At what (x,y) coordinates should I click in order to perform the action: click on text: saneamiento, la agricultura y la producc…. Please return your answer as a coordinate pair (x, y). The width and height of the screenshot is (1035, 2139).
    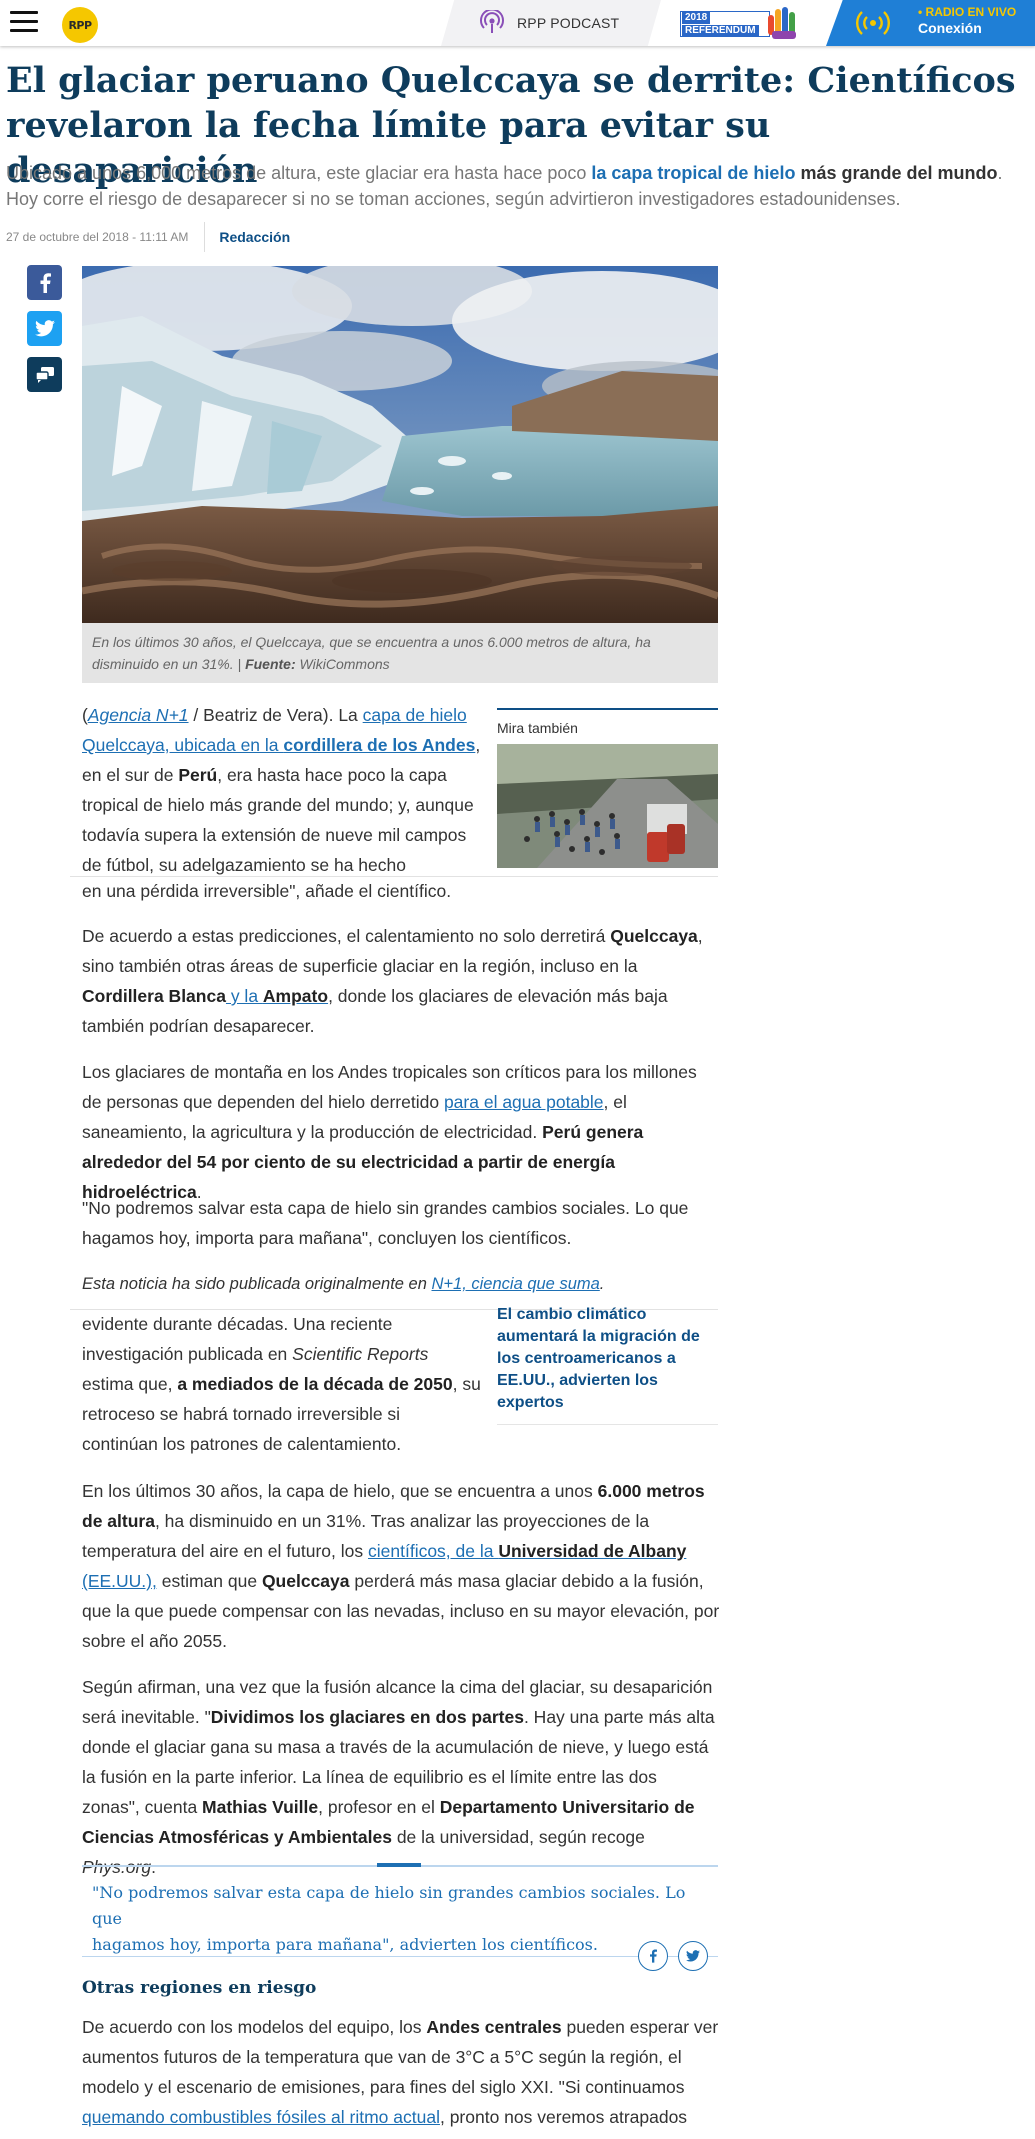
    Looking at the image, I should click on (312, 1132).